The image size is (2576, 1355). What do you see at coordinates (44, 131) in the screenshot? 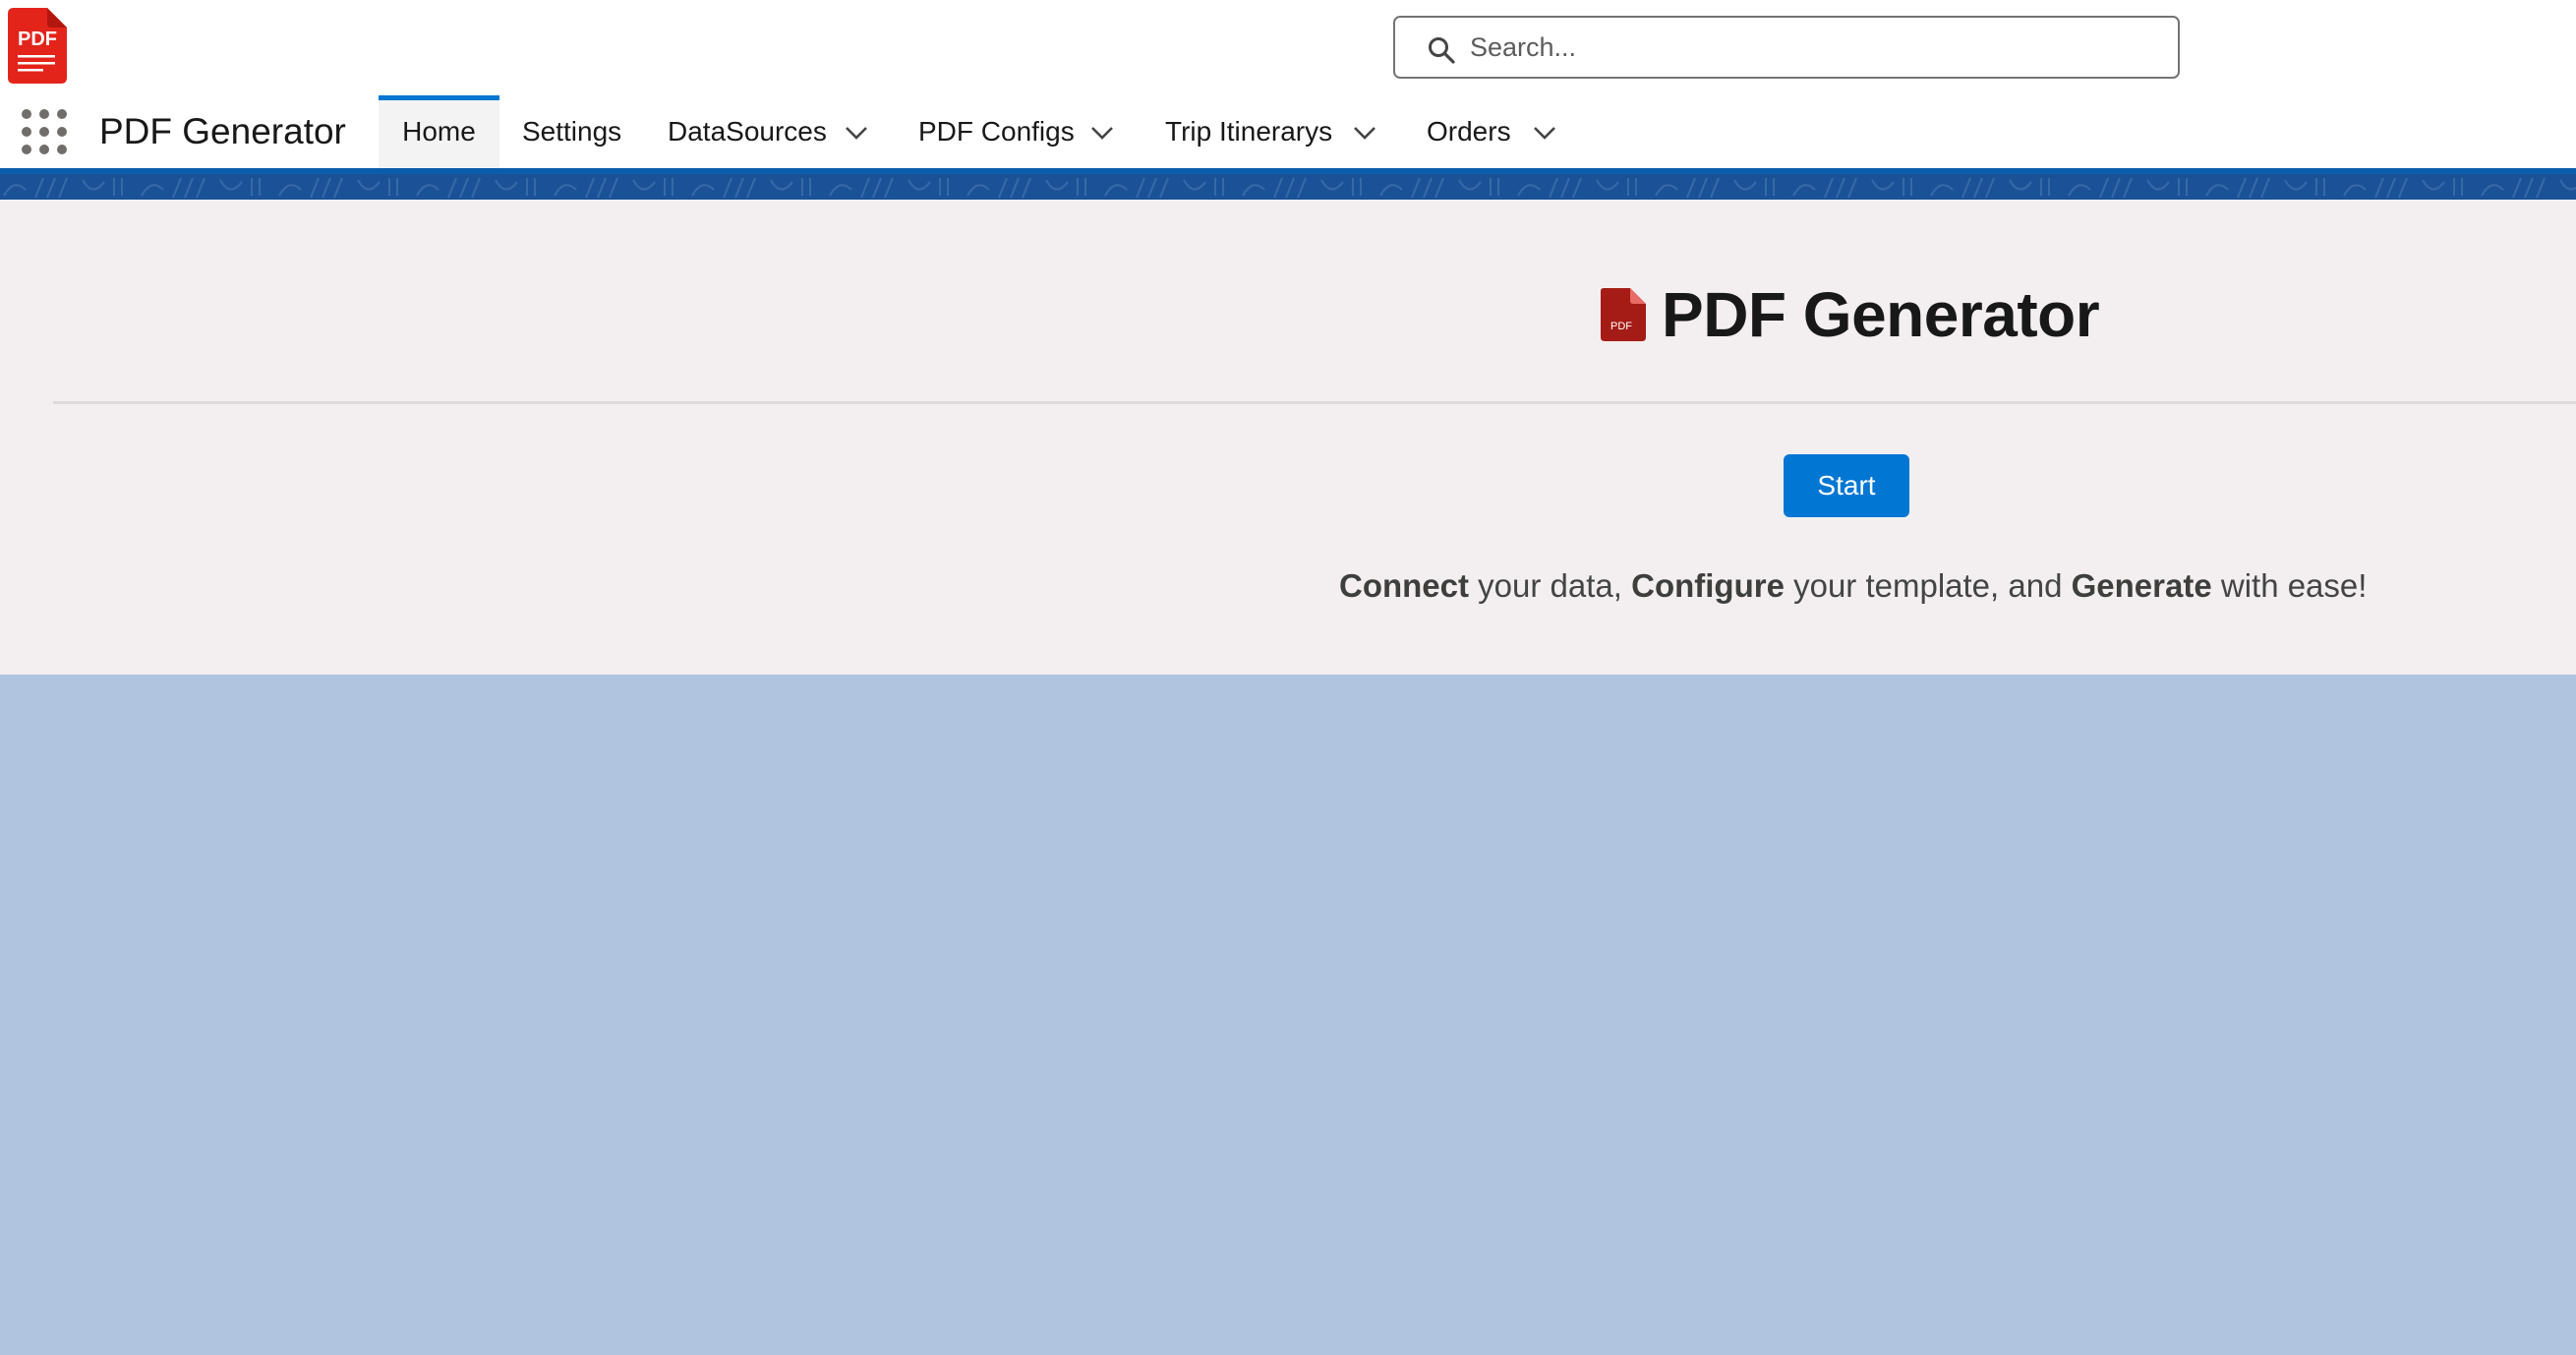
I see `app-launcher-icon` at bounding box center [44, 131].